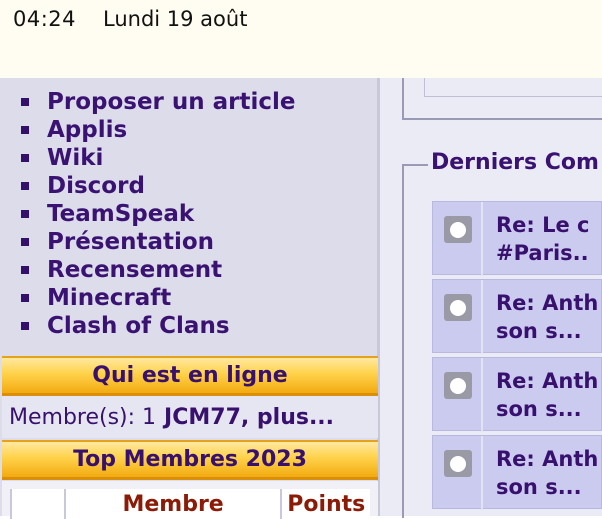 The height and width of the screenshot is (519, 602). What do you see at coordinates (87, 130) in the screenshot?
I see `menu-item-label: Applis` at bounding box center [87, 130].